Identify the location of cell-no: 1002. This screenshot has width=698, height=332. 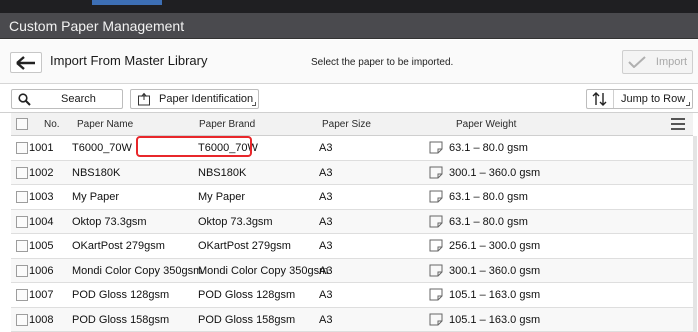
(41, 172).